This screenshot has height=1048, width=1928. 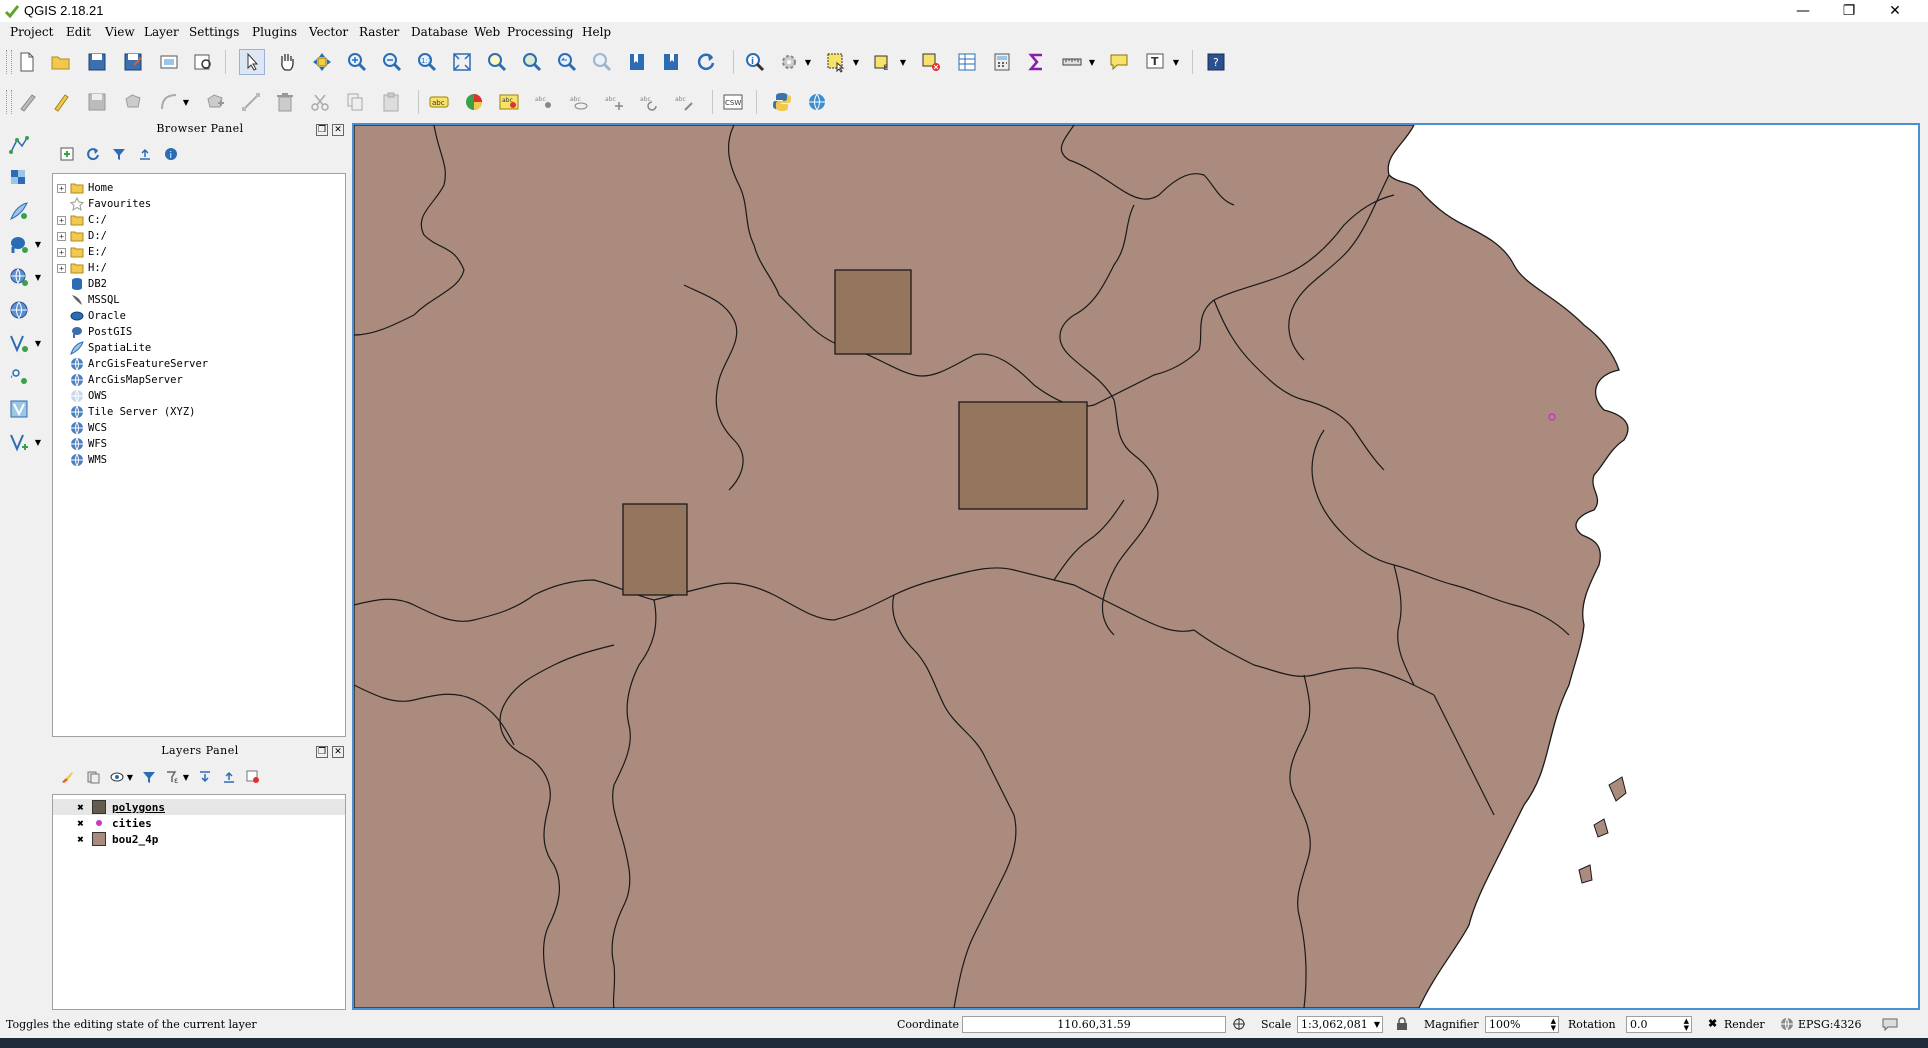 What do you see at coordinates (579, 102) in the screenshot?
I see `show-hide-labels-button: abc` at bounding box center [579, 102].